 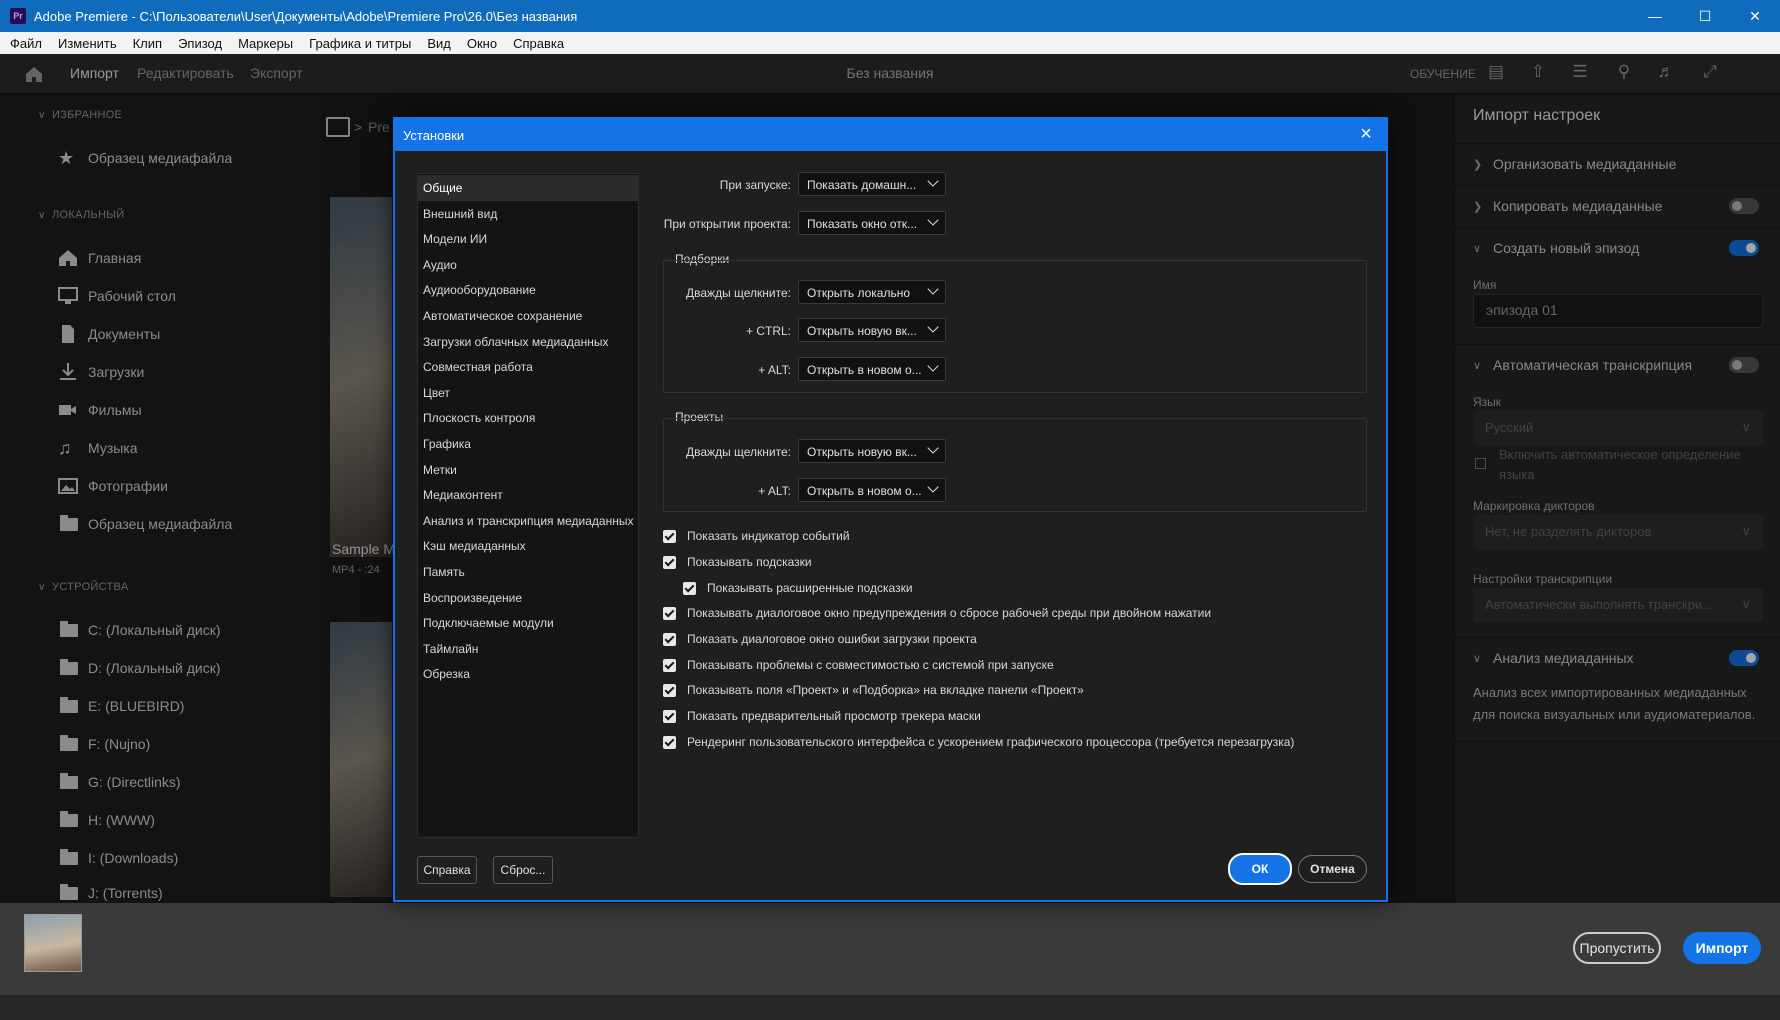 What do you see at coordinates (859, 293) in the screenshot?
I see `bins-double-click-value: Открыть локально` at bounding box center [859, 293].